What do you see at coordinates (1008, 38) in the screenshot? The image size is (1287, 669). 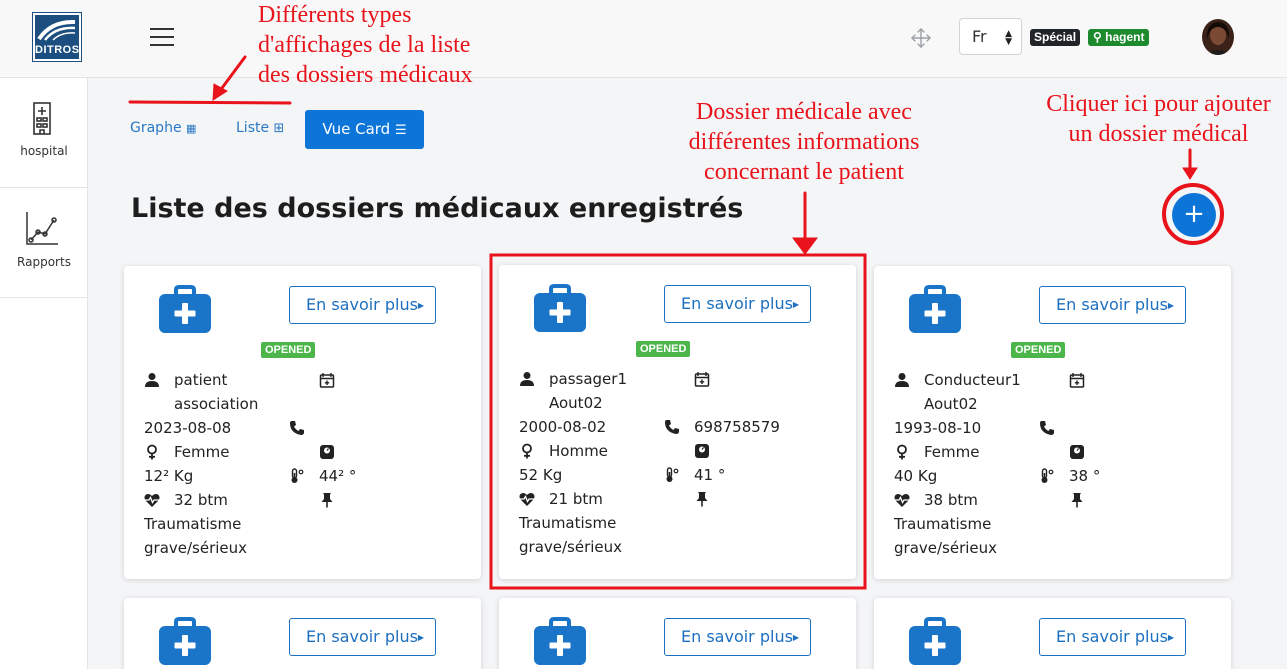 I see `select-arrows-icon: ▲ ▼` at bounding box center [1008, 38].